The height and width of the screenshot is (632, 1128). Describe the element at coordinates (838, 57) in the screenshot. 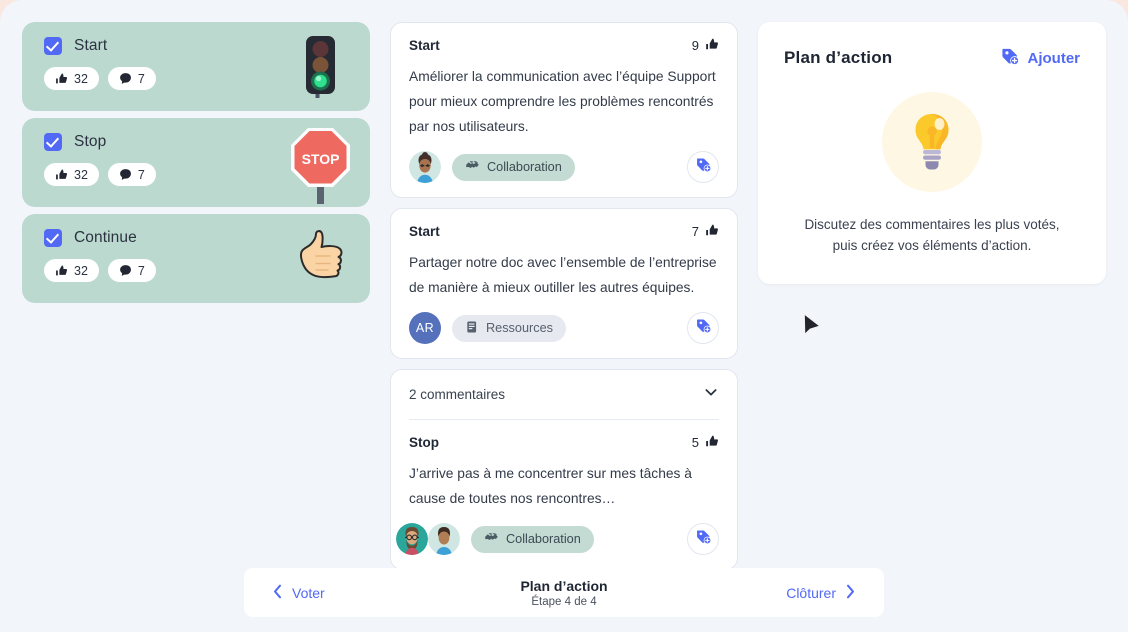

I see `page-title: Plan d’action` at that location.